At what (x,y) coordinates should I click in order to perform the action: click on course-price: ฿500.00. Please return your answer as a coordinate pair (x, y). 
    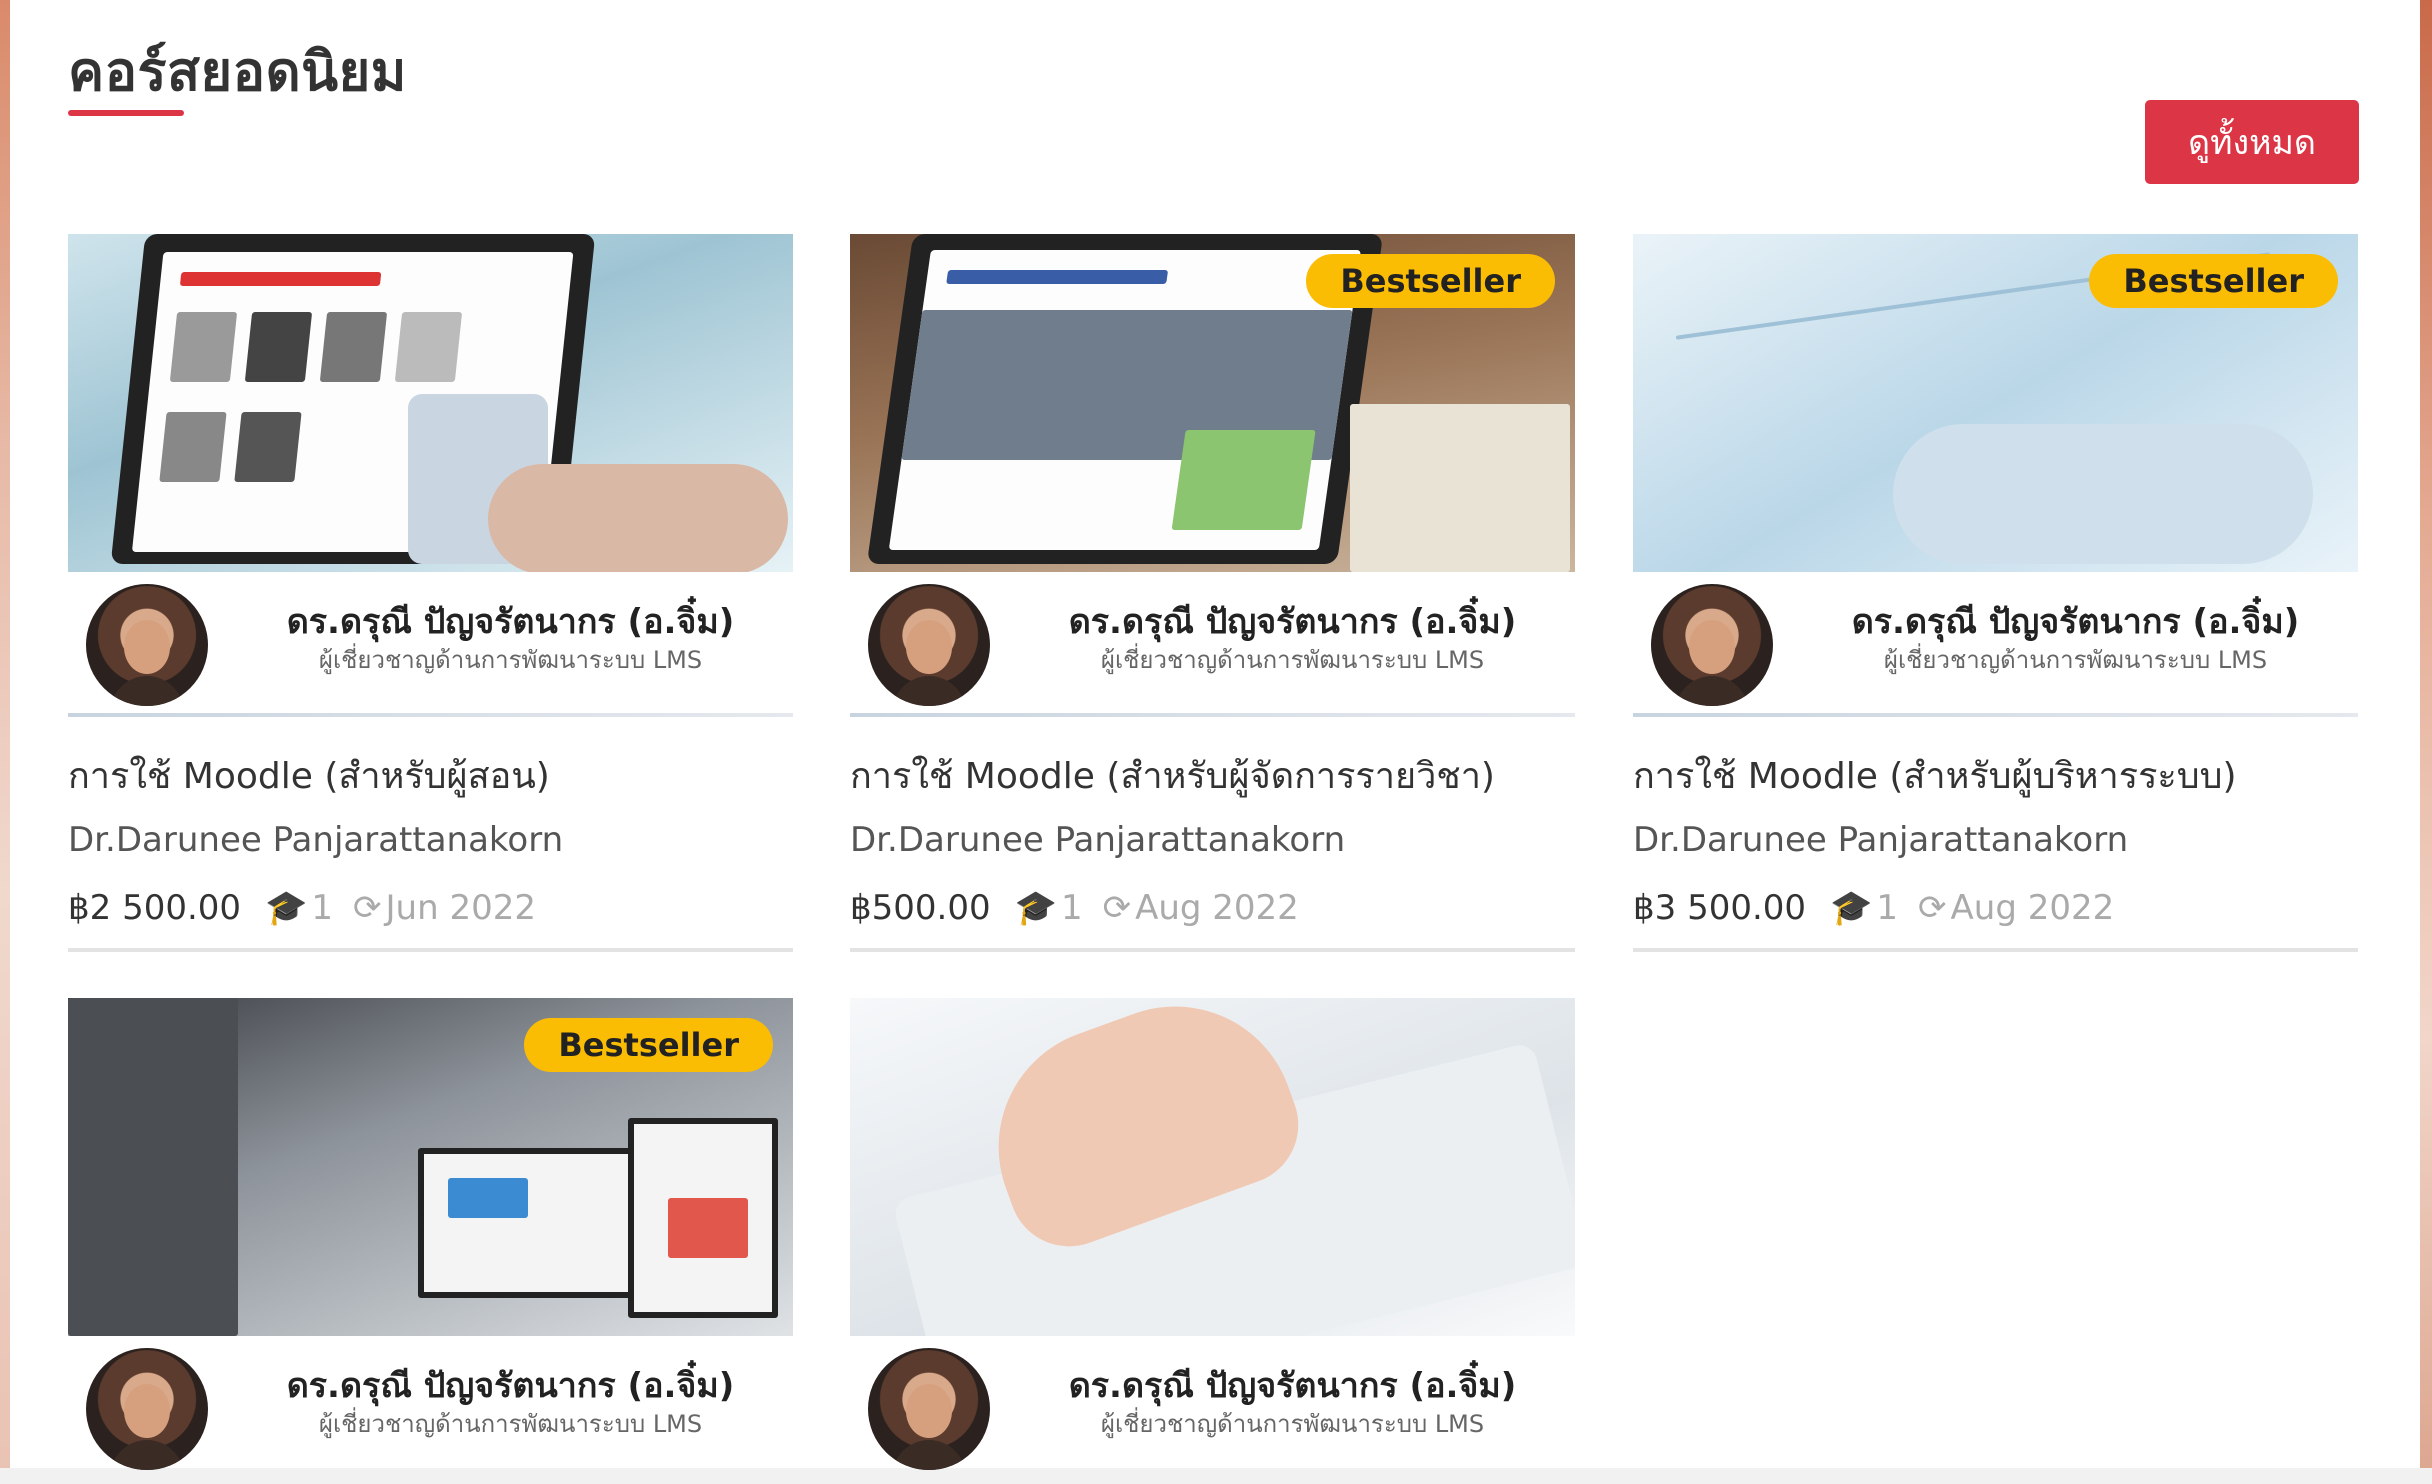
    Looking at the image, I should click on (920, 908).